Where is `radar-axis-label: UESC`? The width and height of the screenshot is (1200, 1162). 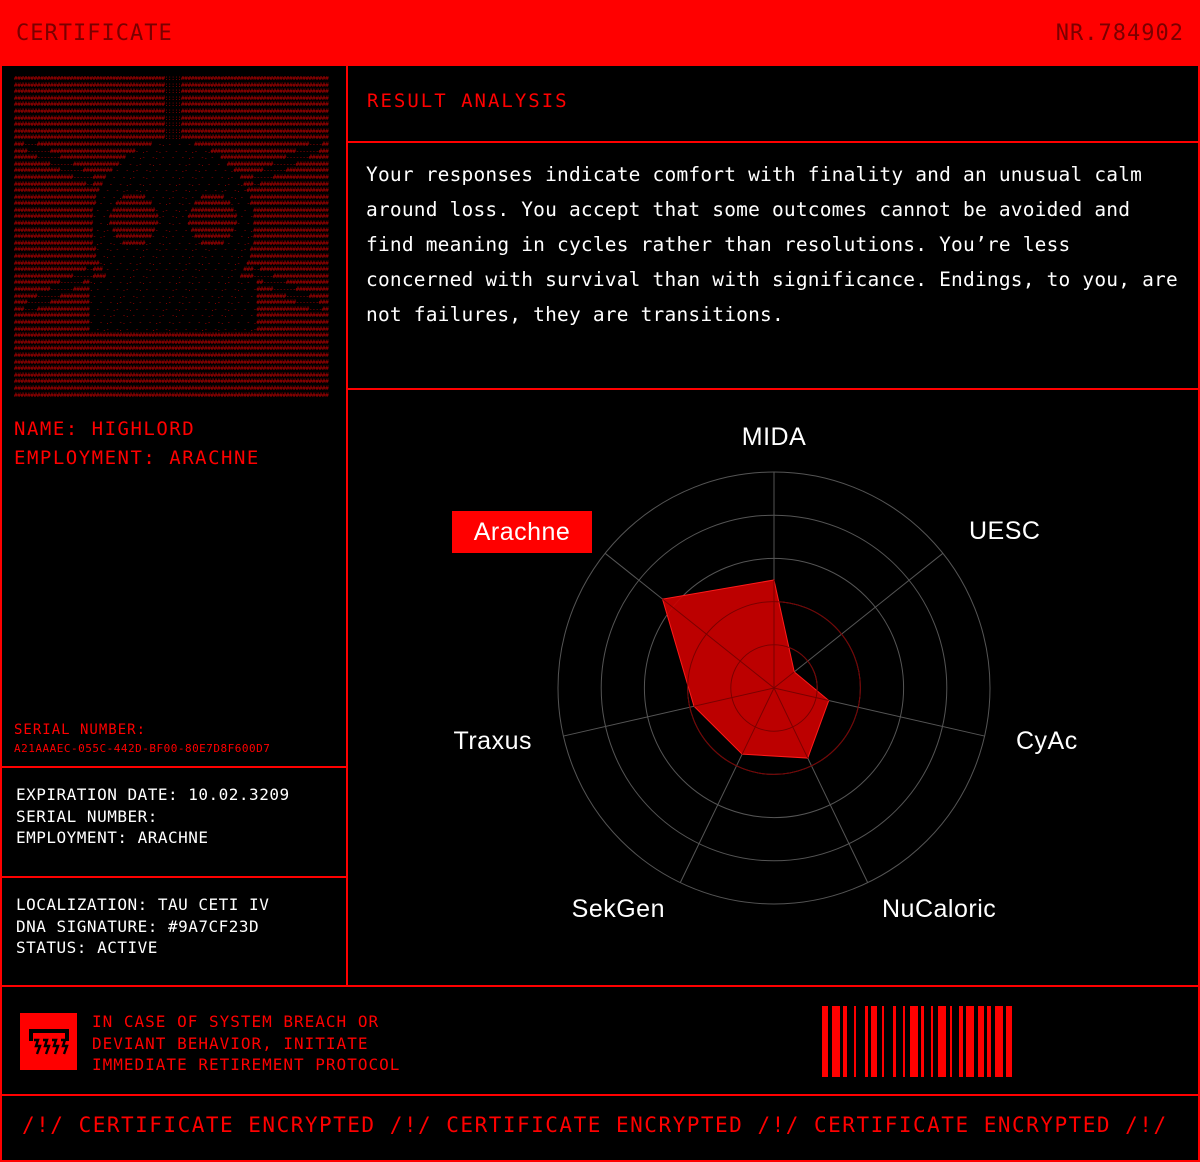 radar-axis-label: UESC is located at coordinates (1004, 531).